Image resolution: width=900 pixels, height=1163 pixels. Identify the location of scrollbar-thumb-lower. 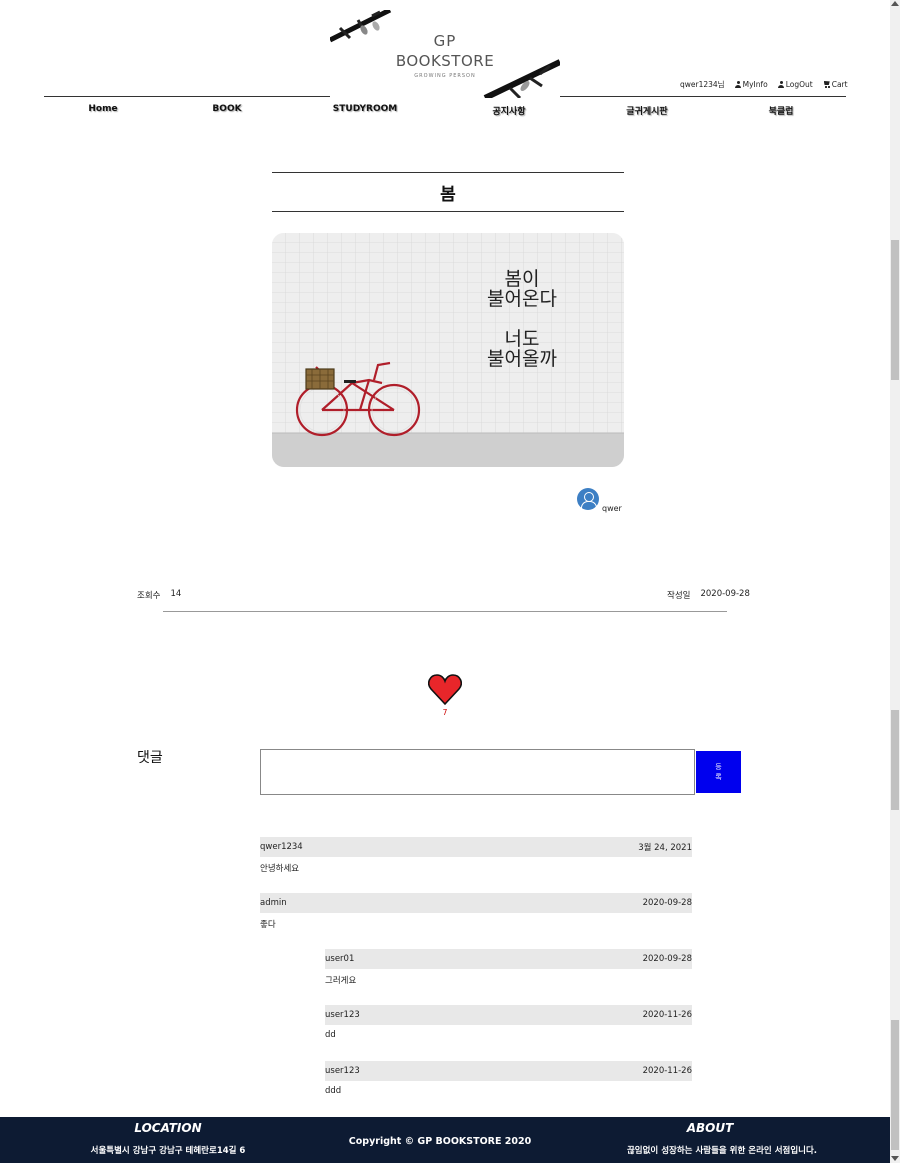
(895, 760).